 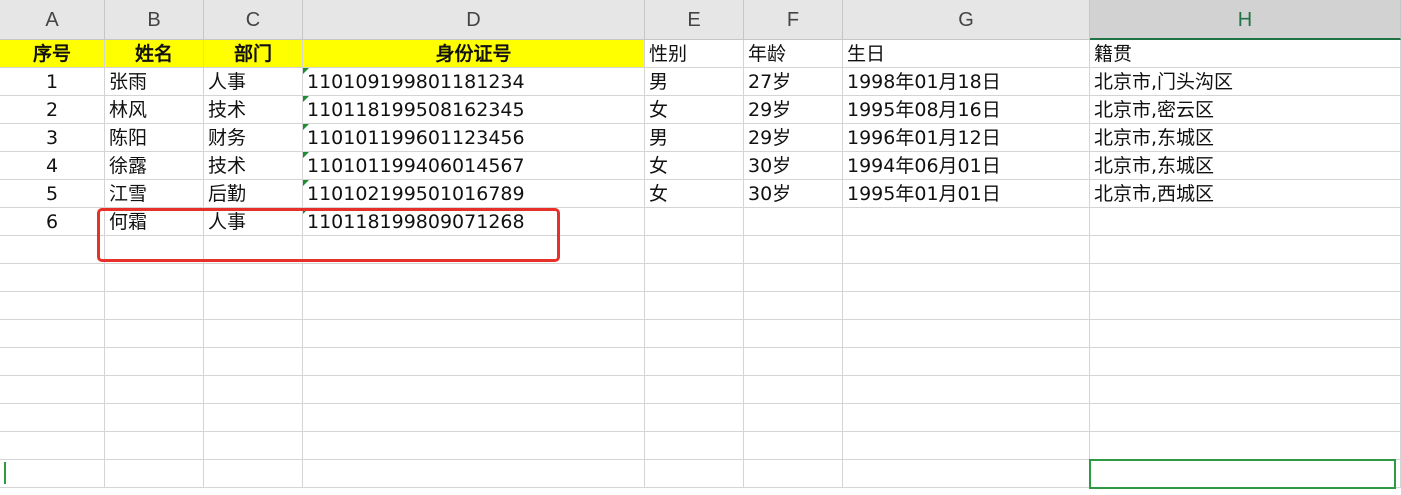 I want to click on cell: 徐露, so click(x=154, y=166).